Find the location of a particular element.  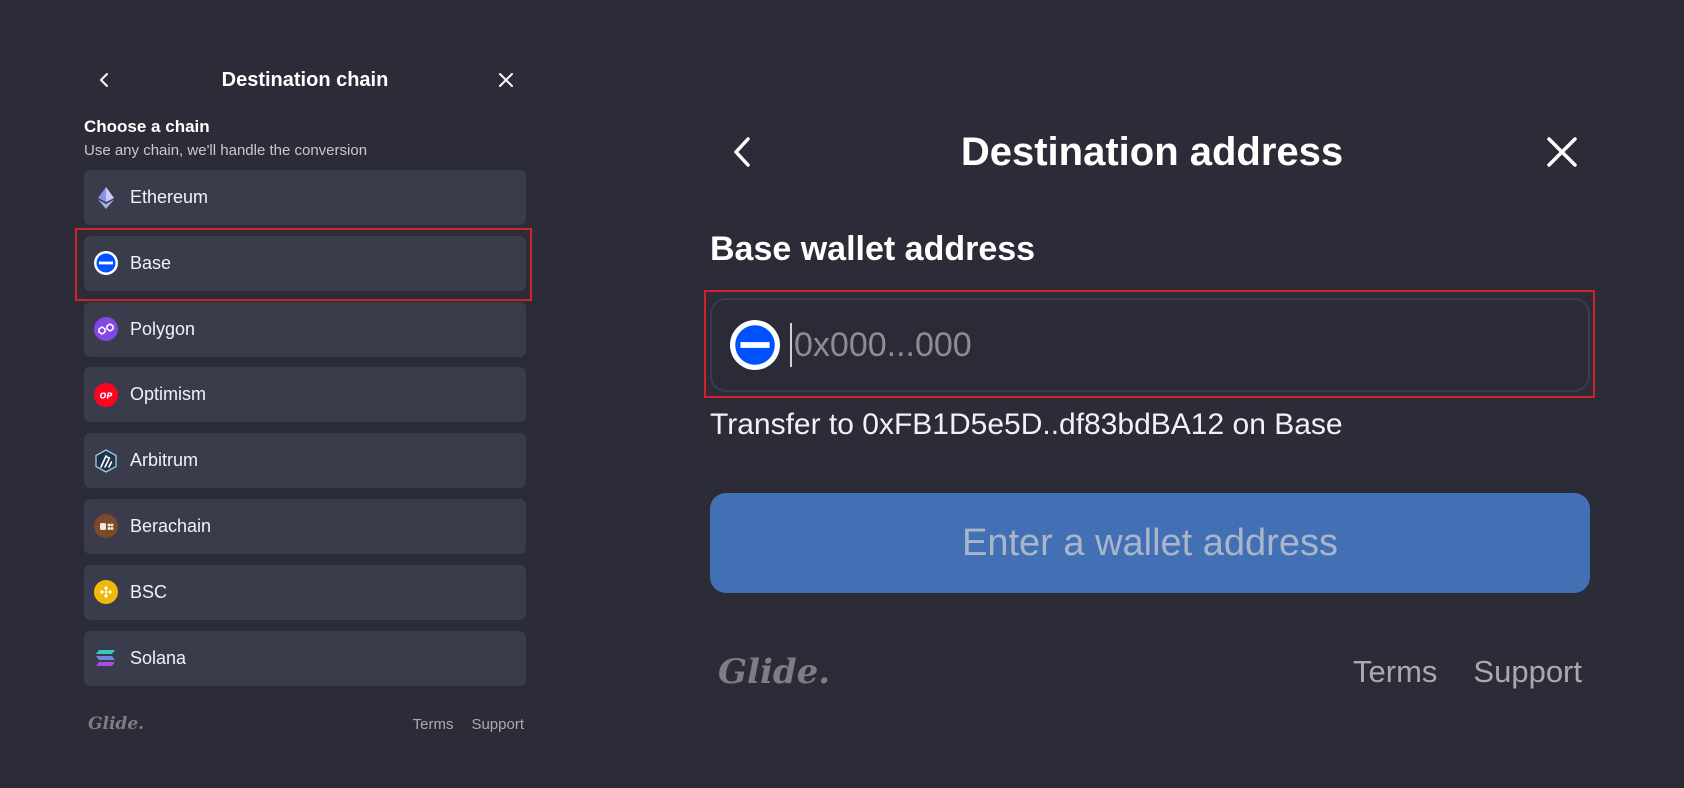

polygon-icon is located at coordinates (106, 329).